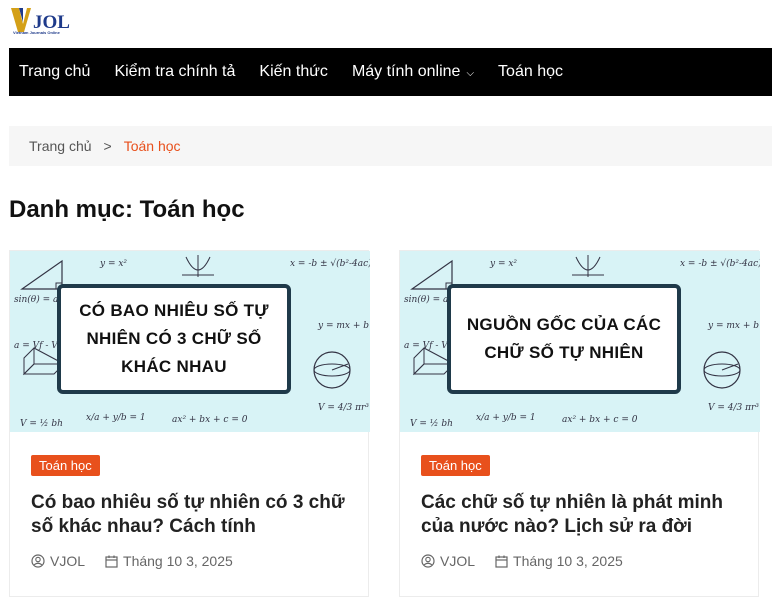  I want to click on breadcrumb-current: Toán học, so click(152, 146).